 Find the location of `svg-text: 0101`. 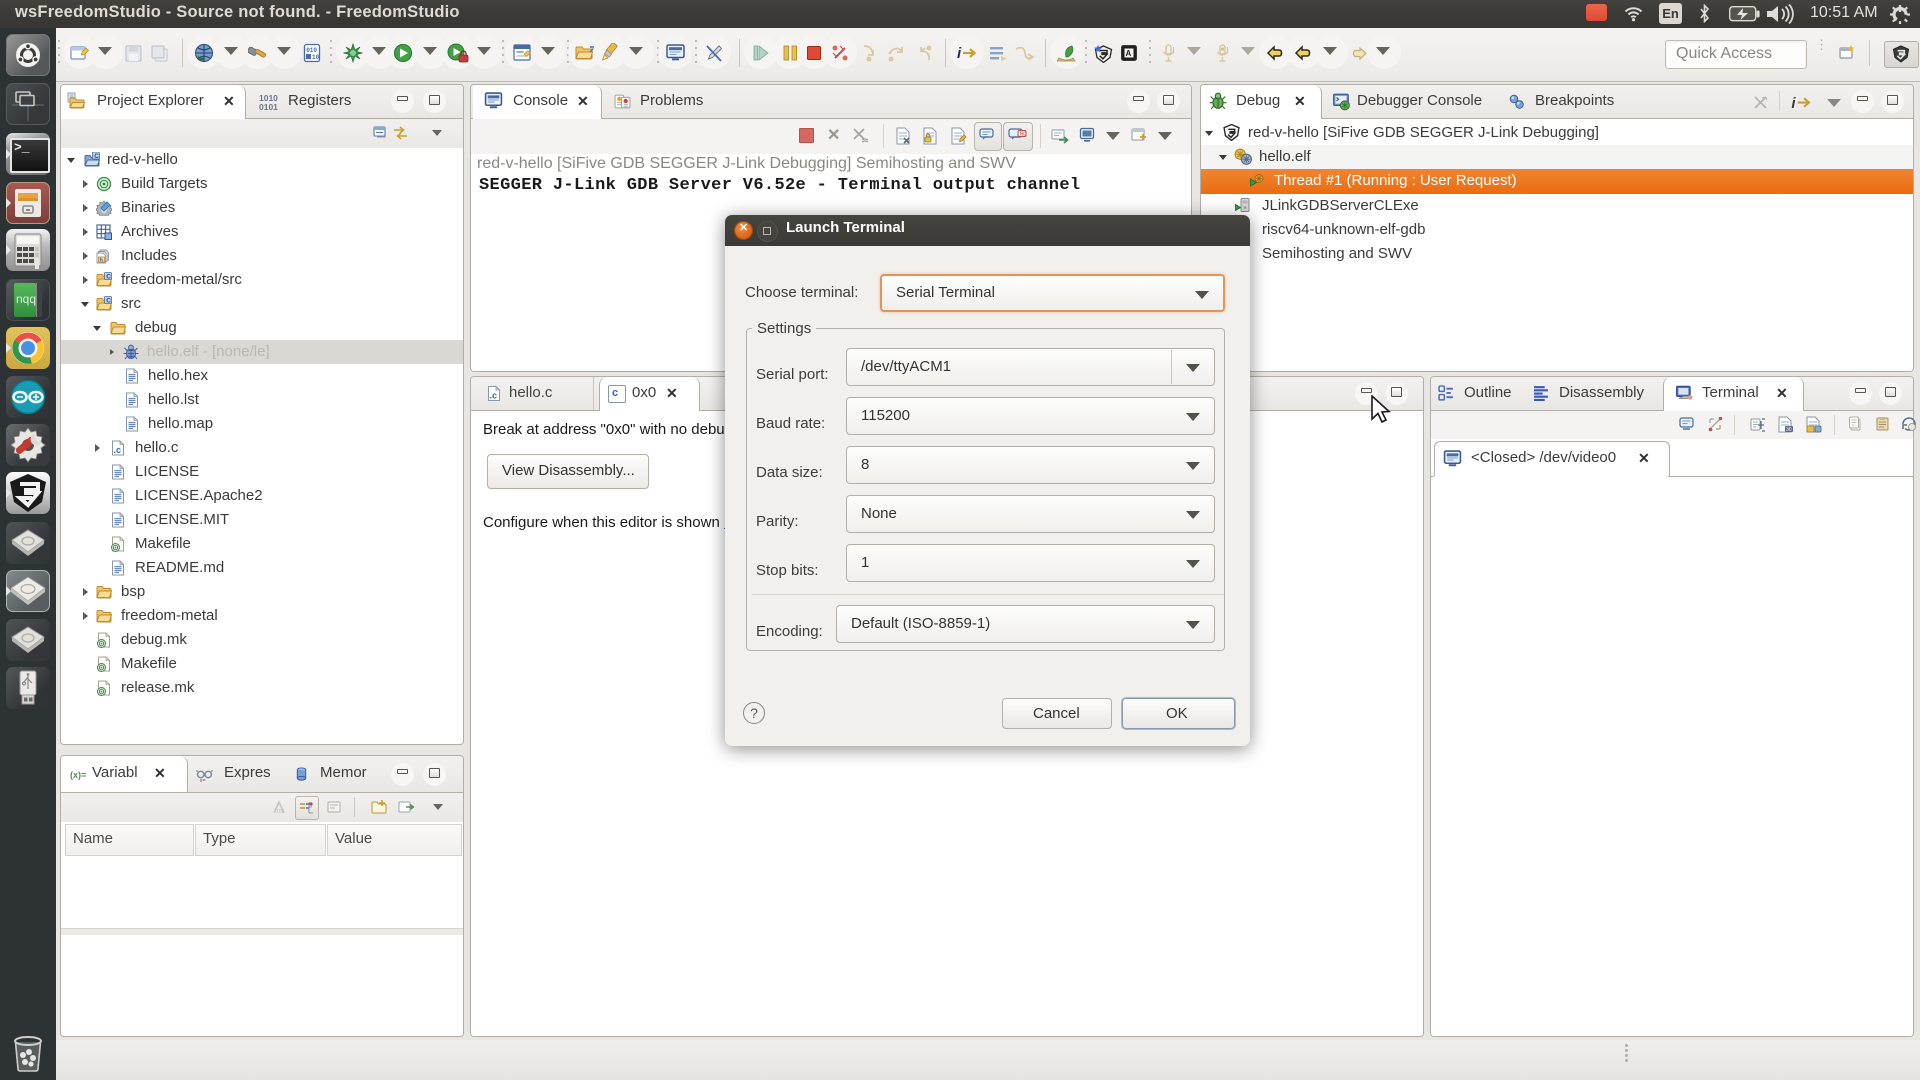

svg-text: 0101 is located at coordinates (268, 106).